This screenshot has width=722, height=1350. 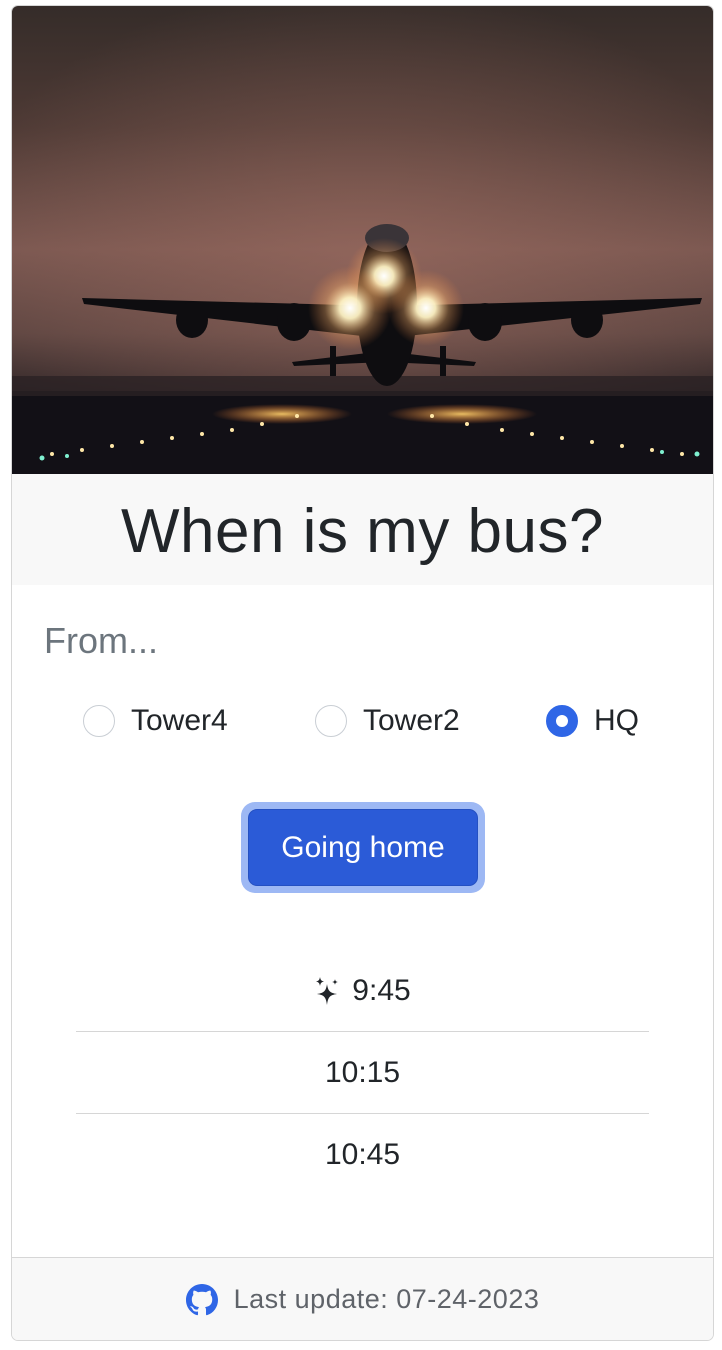 I want to click on radio-tower4: Tower4, so click(x=155, y=721).